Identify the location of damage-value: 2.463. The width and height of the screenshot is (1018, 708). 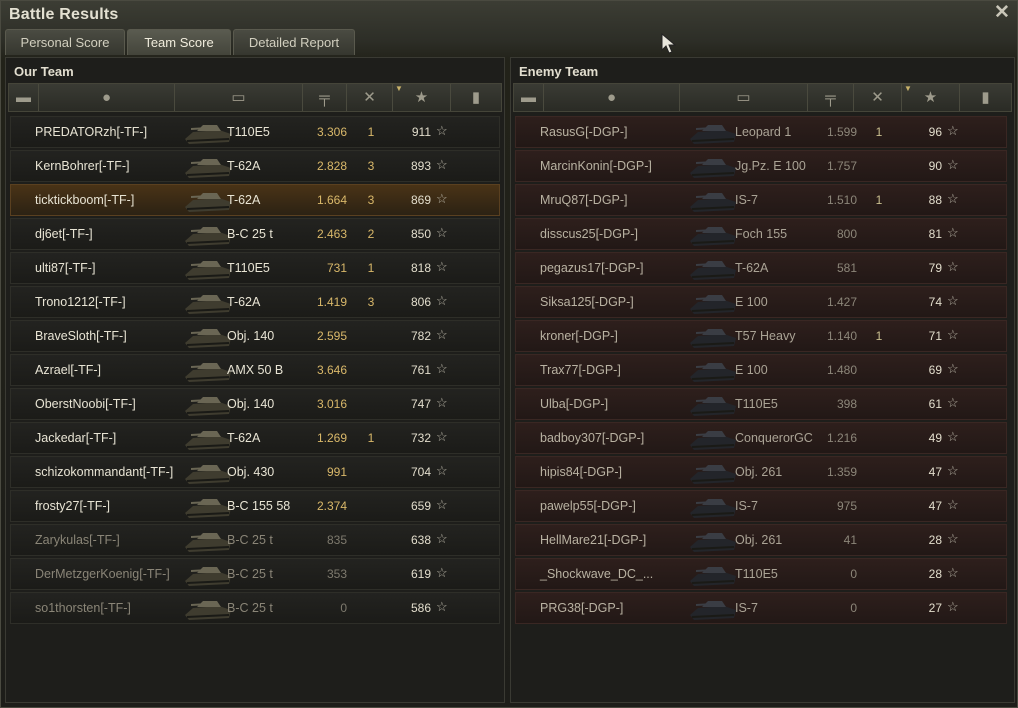
(331, 234).